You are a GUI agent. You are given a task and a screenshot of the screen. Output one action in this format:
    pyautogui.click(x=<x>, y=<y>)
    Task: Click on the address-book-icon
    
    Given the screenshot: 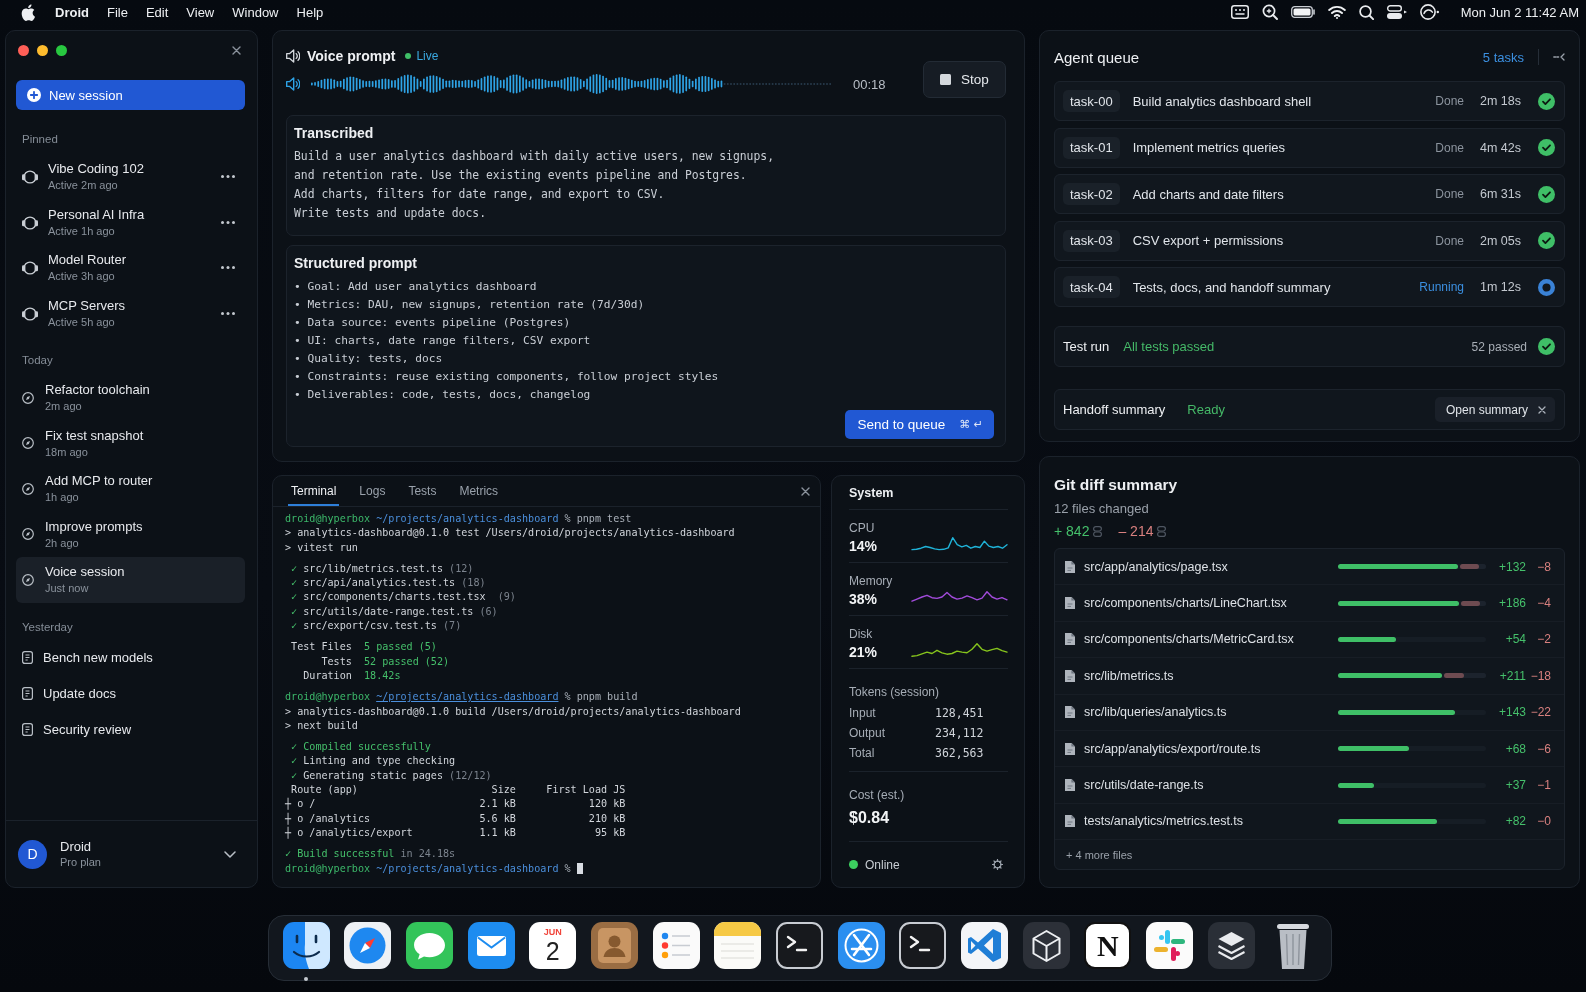 What is the action you would take?
    pyautogui.click(x=614, y=945)
    